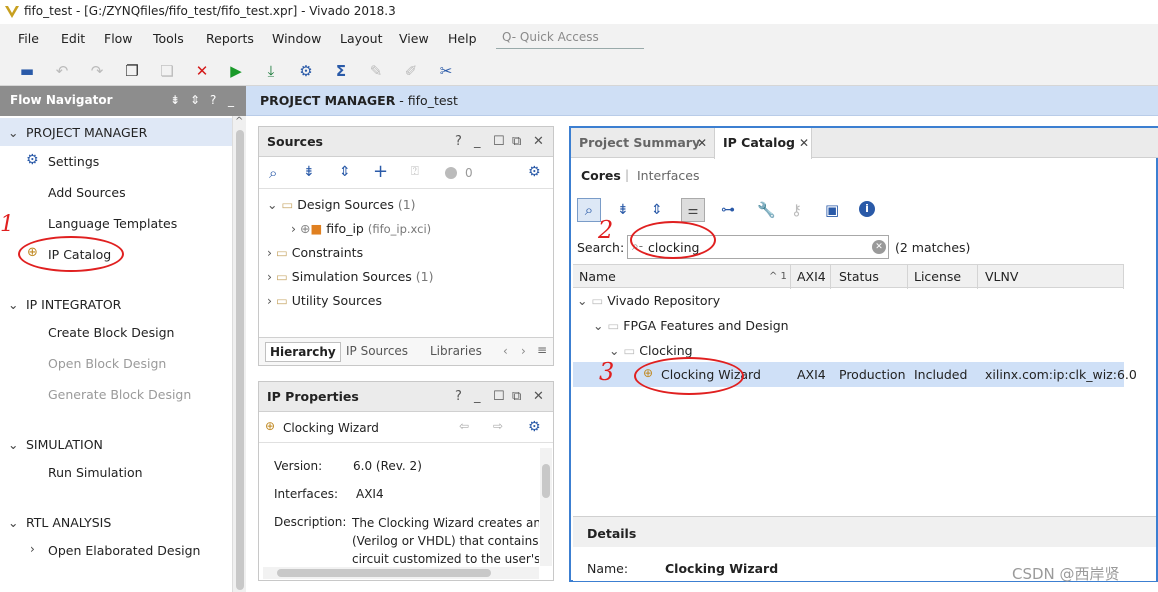 This screenshot has width=1158, height=592. What do you see at coordinates (361, 38) in the screenshot?
I see `menu-layout: Layout` at bounding box center [361, 38].